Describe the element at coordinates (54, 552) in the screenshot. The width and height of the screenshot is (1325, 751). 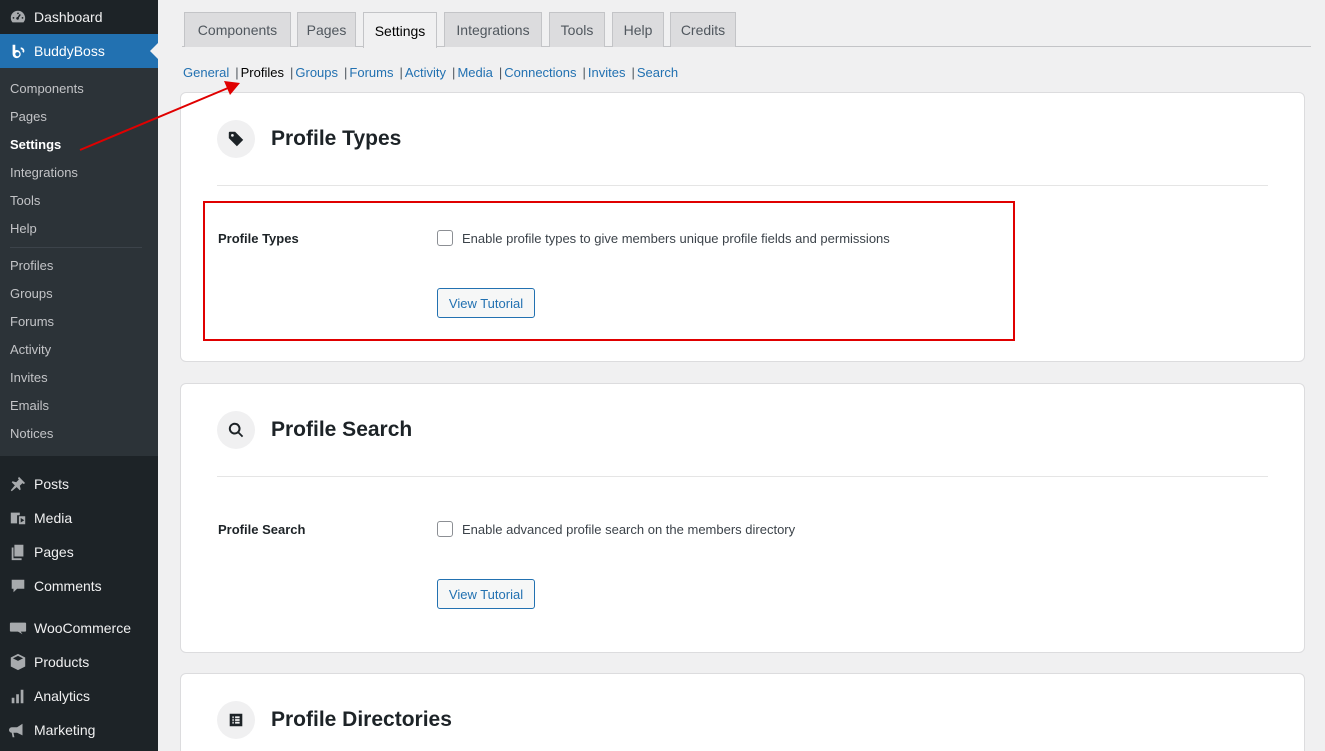
I see `menu-label: Pages` at that location.